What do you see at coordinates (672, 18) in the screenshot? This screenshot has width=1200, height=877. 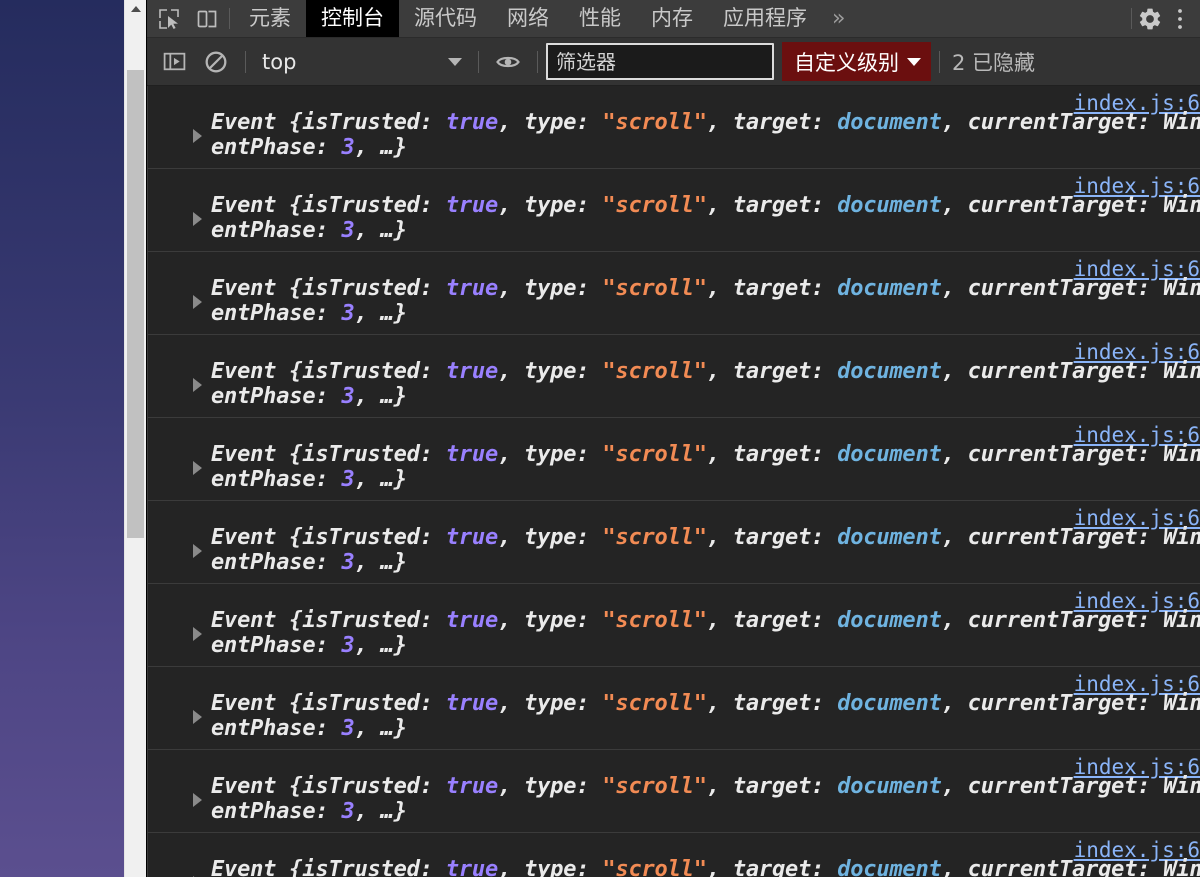 I see `tab-memory: 内存` at bounding box center [672, 18].